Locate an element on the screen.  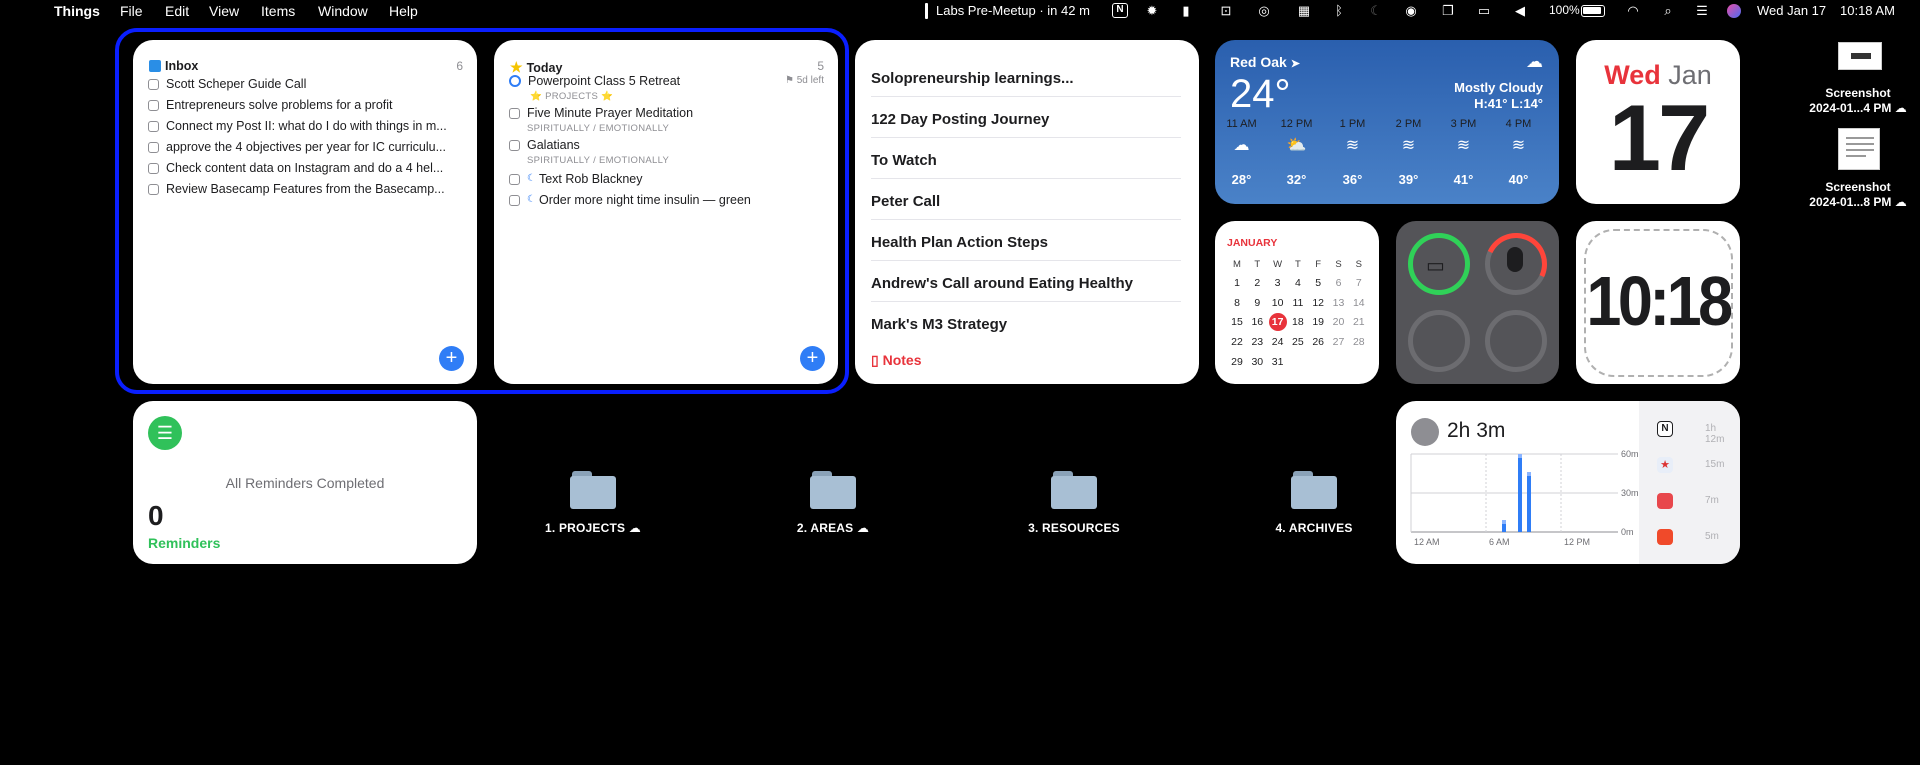
note-item: Andrew's Call around Eating Healthy is located at coordinates (1026, 288).